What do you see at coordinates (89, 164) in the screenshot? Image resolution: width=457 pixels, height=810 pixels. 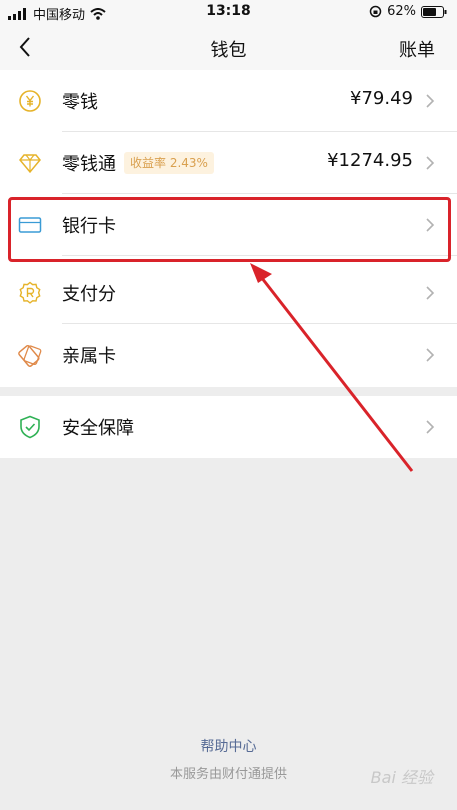 I see `wallet-item-label: 零钱通` at bounding box center [89, 164].